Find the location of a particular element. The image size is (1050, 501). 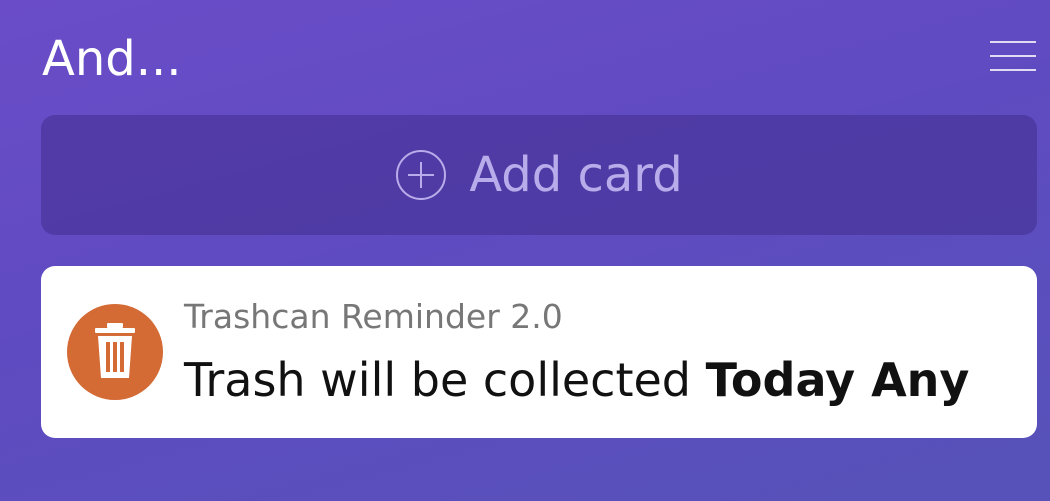

notification-message-text: Trash will be collected is located at coordinates (445, 380).